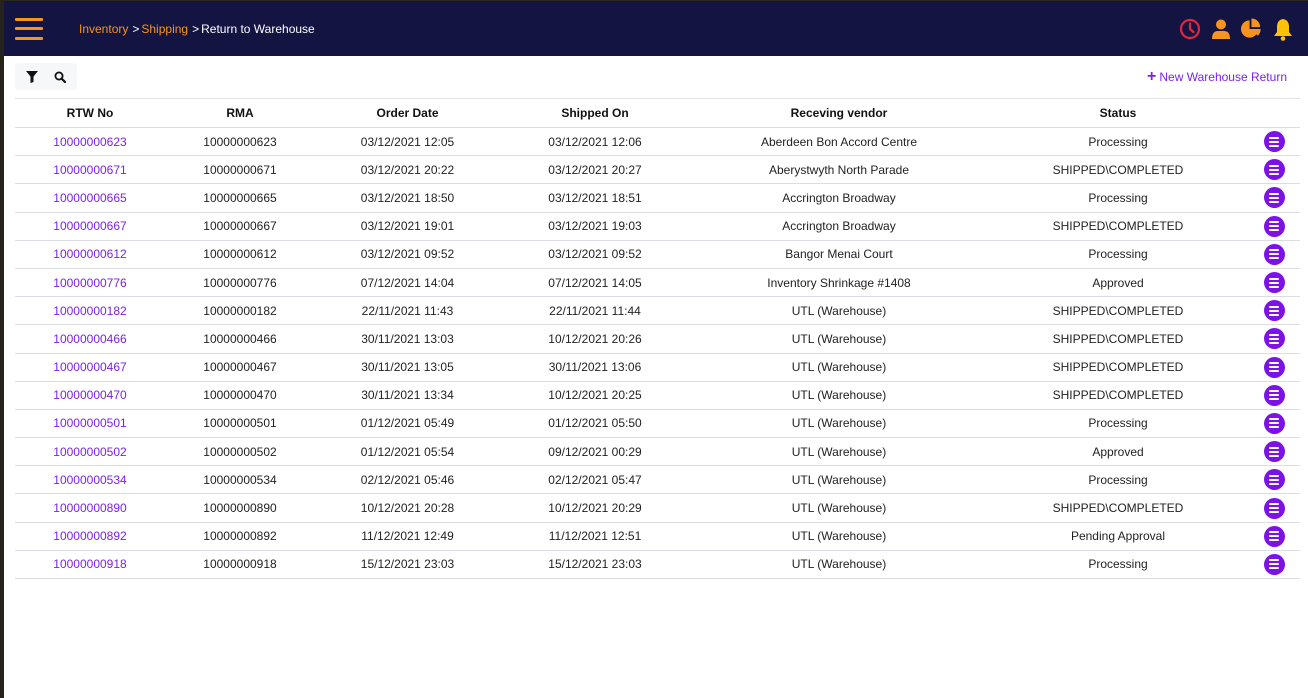  I want to click on rtw-no-link: 10000000776, so click(90, 283).